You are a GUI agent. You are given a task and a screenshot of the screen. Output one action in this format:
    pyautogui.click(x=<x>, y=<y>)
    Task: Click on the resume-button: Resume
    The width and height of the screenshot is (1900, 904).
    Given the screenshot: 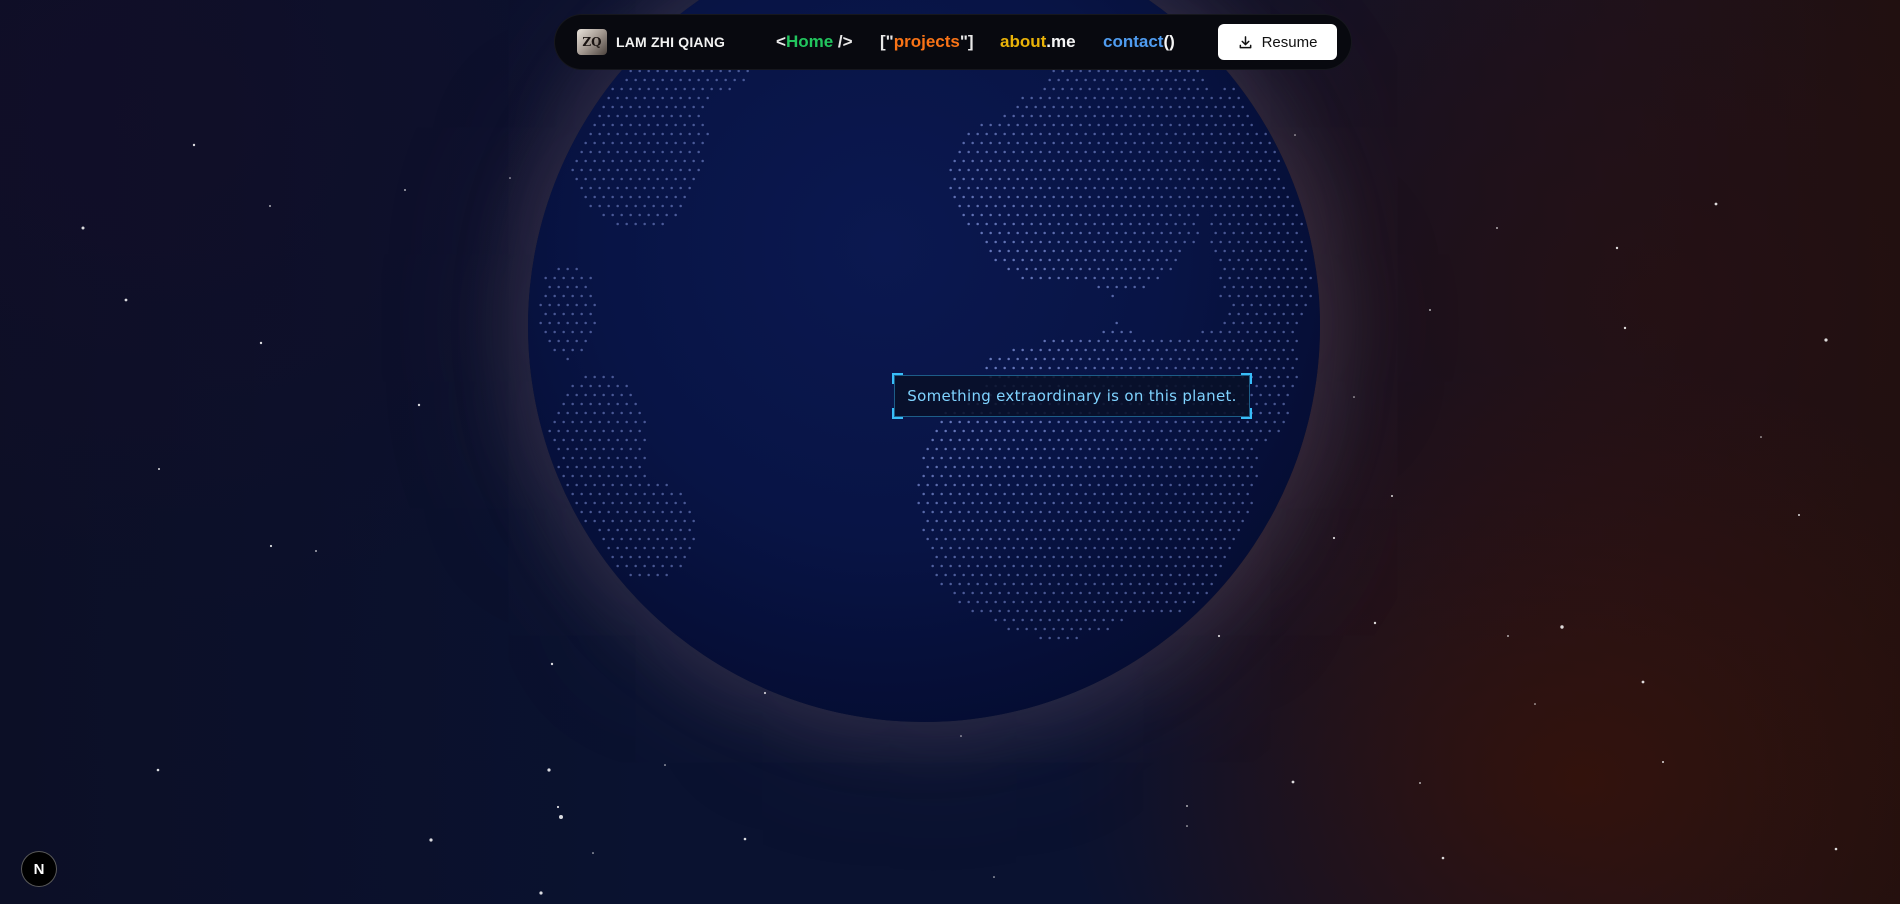 What is the action you would take?
    pyautogui.click(x=1277, y=42)
    